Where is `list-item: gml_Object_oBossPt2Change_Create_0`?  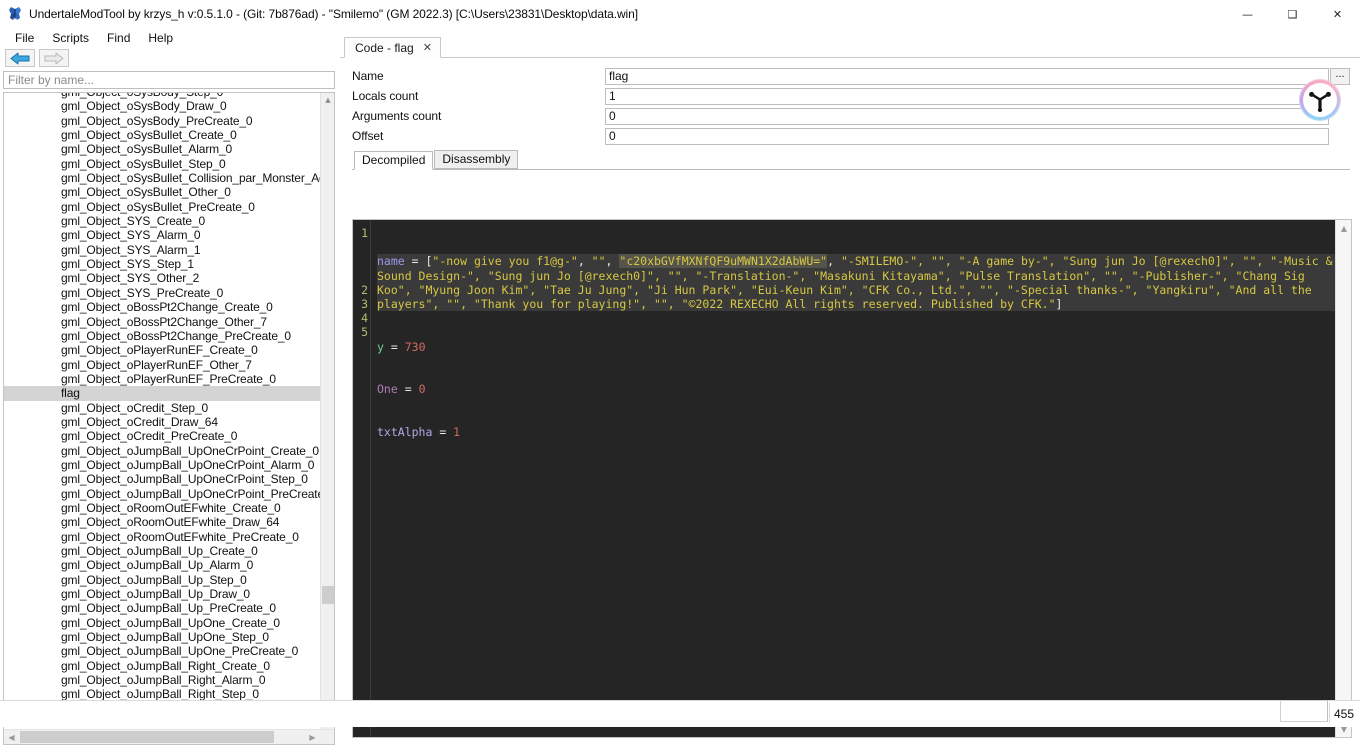 list-item: gml_Object_oBossPt2Change_Create_0 is located at coordinates (163, 307).